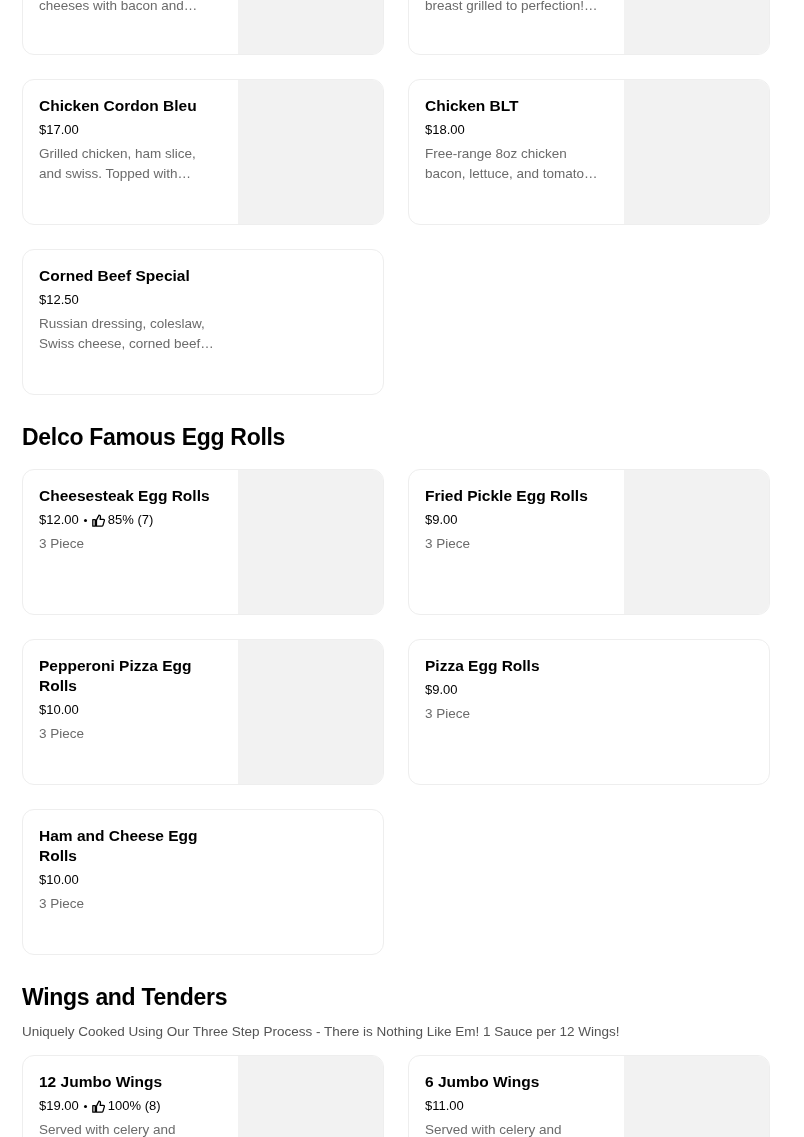  Describe the element at coordinates (115, 276) in the screenshot. I see `item-name: Corned Beef Special` at that location.